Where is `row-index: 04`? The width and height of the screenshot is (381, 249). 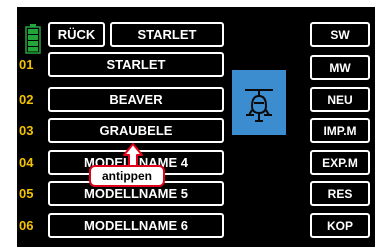 row-index: 04 is located at coordinates (26, 162).